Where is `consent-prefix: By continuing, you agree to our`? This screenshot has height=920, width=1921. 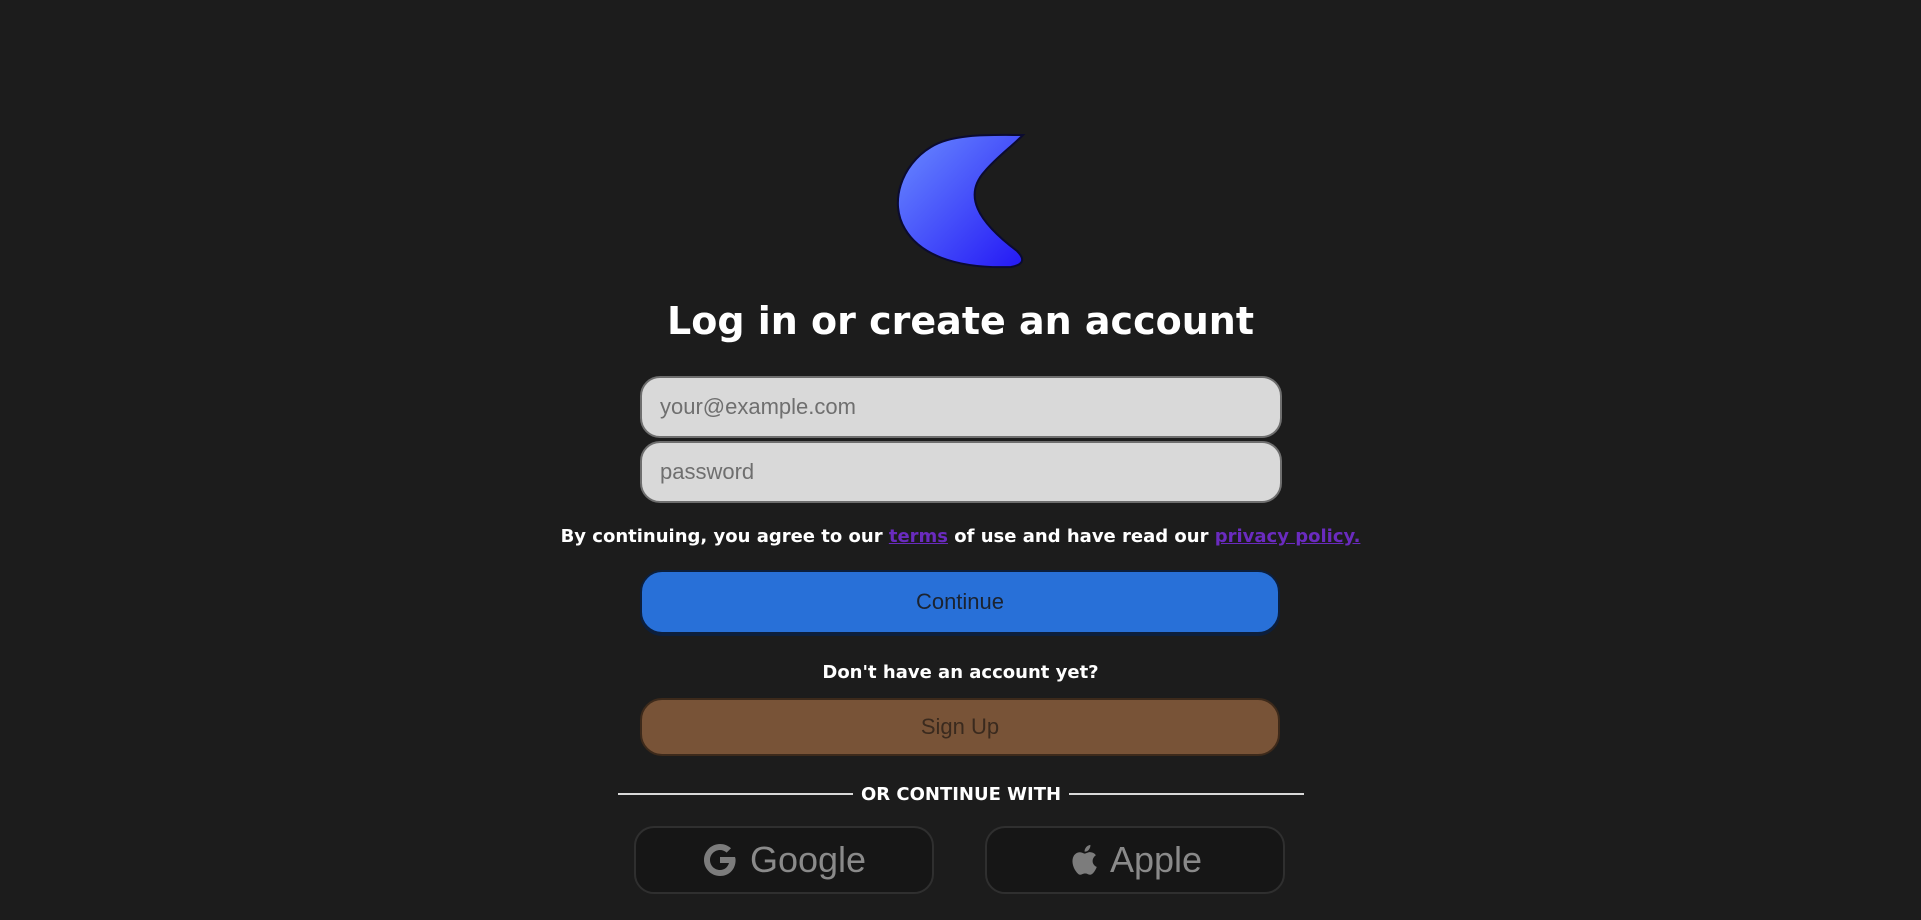 consent-prefix: By continuing, you agree to our is located at coordinates (724, 536).